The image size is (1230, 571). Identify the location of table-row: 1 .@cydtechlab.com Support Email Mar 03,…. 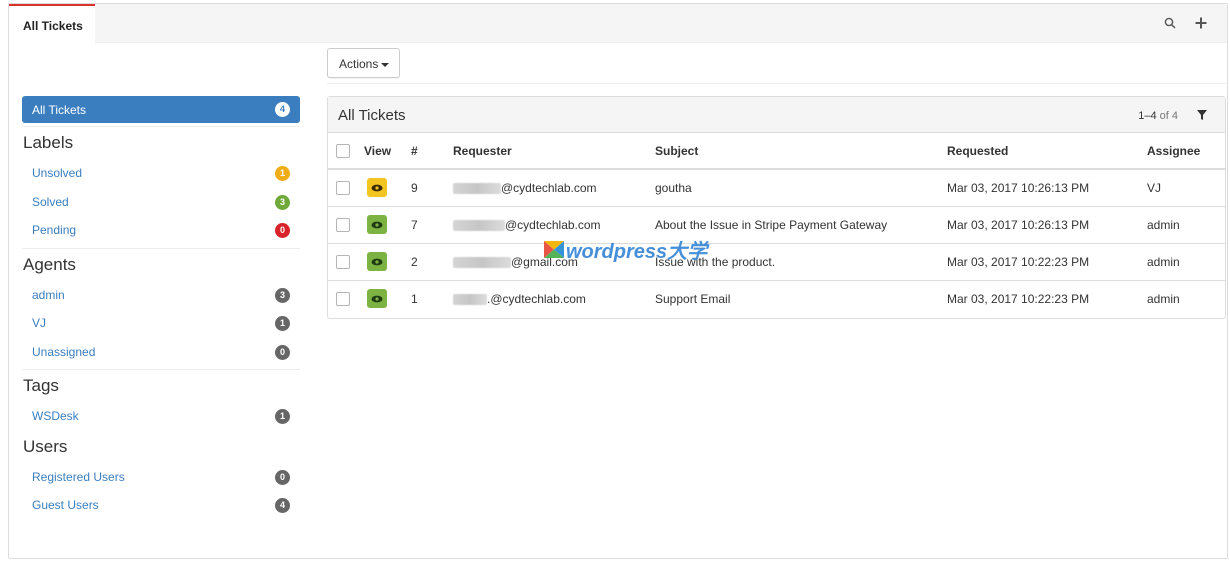
(776, 298).